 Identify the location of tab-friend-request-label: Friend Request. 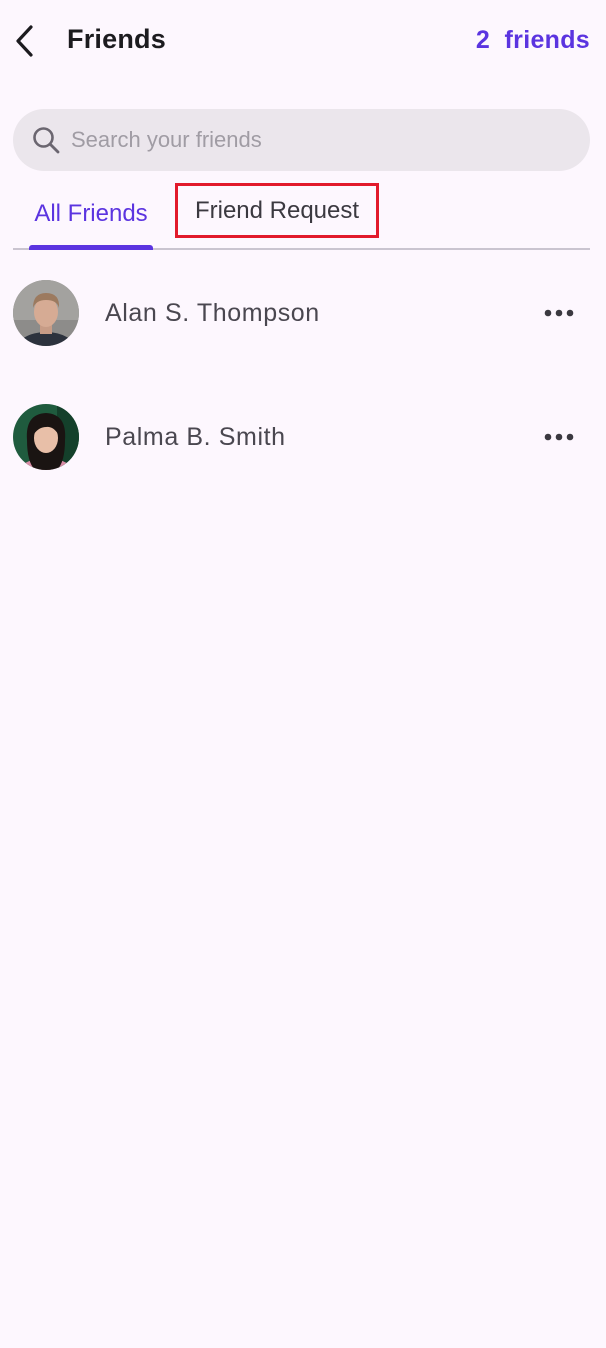
(277, 210).